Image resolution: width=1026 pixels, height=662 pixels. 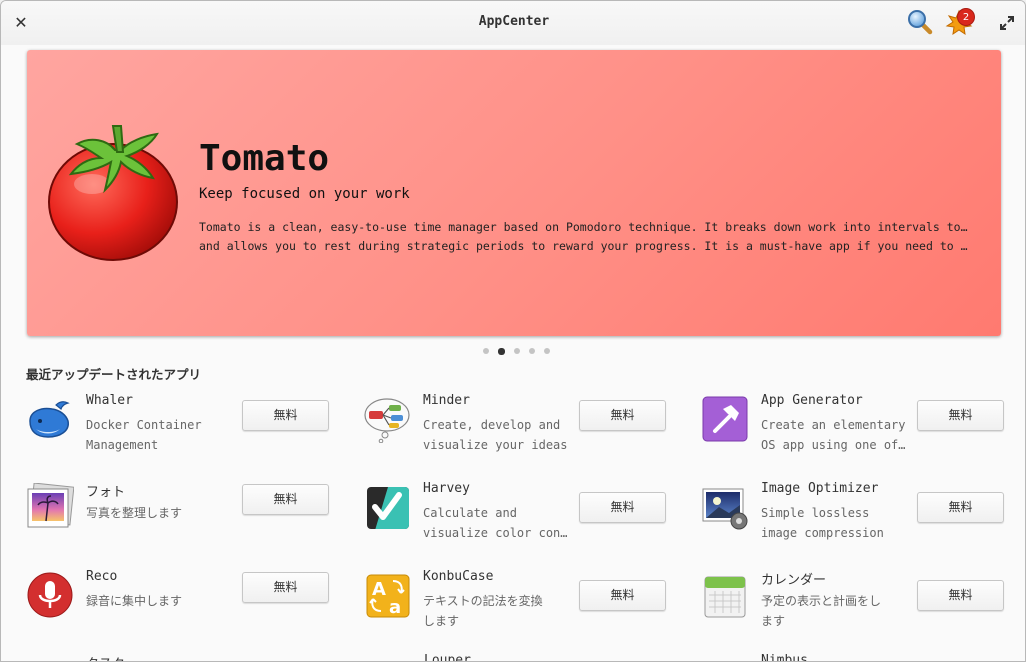 I want to click on section-title: 最近アップデートされたアプリ, so click(x=114, y=374).